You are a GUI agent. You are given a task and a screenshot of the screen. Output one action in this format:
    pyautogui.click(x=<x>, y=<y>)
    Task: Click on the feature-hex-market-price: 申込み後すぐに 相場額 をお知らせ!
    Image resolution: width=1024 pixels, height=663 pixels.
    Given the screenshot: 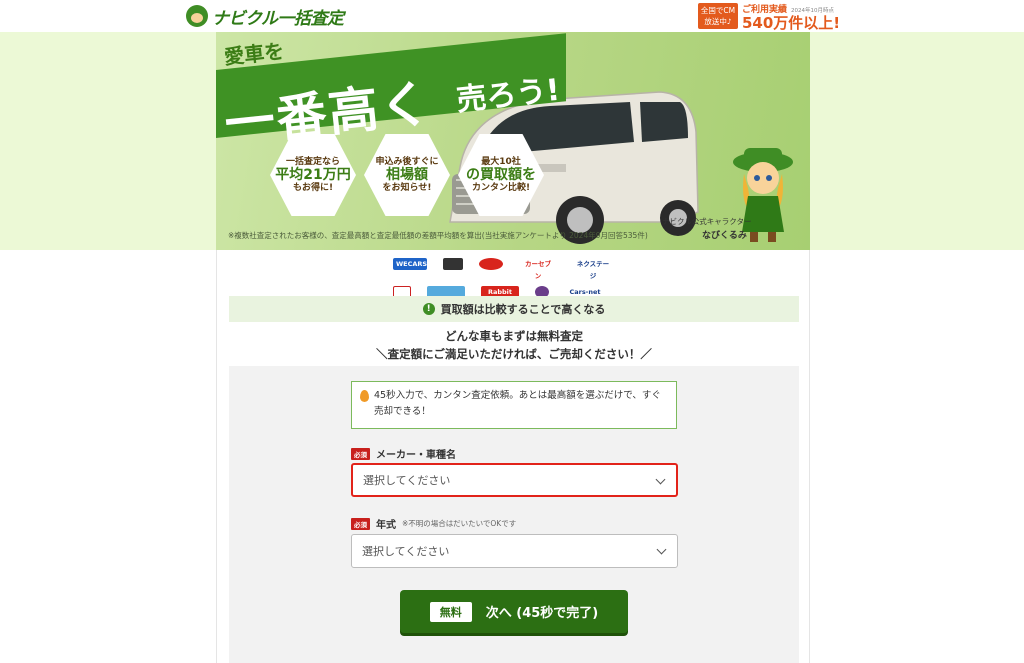 What is the action you would take?
    pyautogui.click(x=407, y=175)
    